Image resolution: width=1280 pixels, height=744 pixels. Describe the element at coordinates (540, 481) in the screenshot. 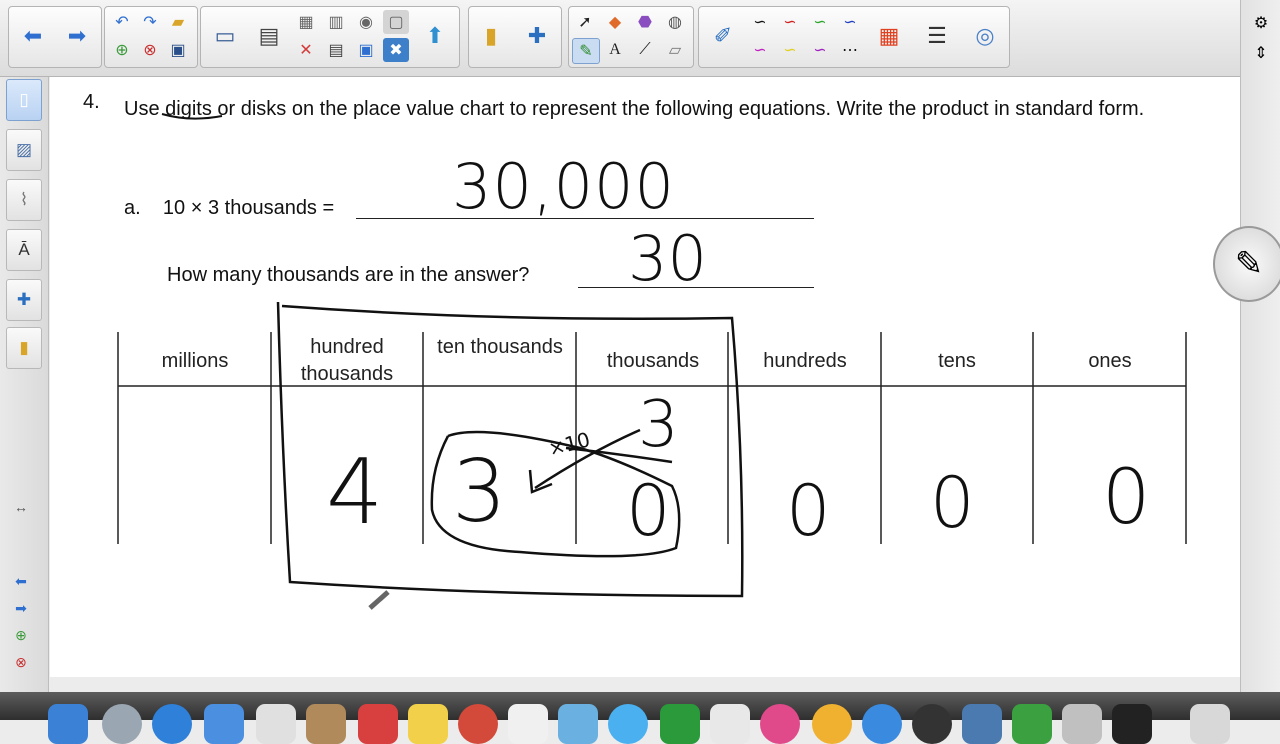

I see `ink-arrow-head` at that location.